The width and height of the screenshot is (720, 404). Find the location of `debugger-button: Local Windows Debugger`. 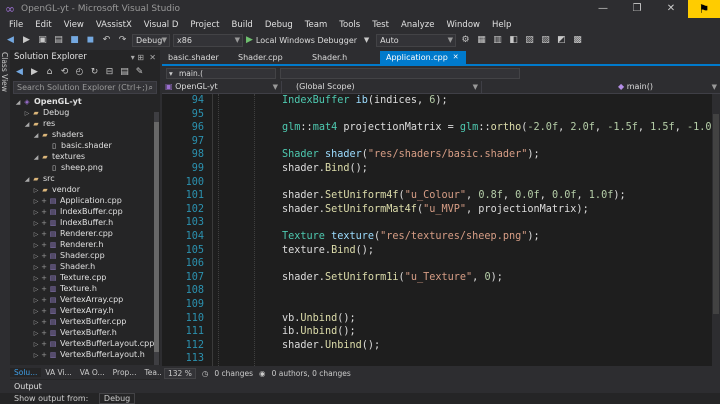

debugger-button: Local Windows Debugger is located at coordinates (306, 40).